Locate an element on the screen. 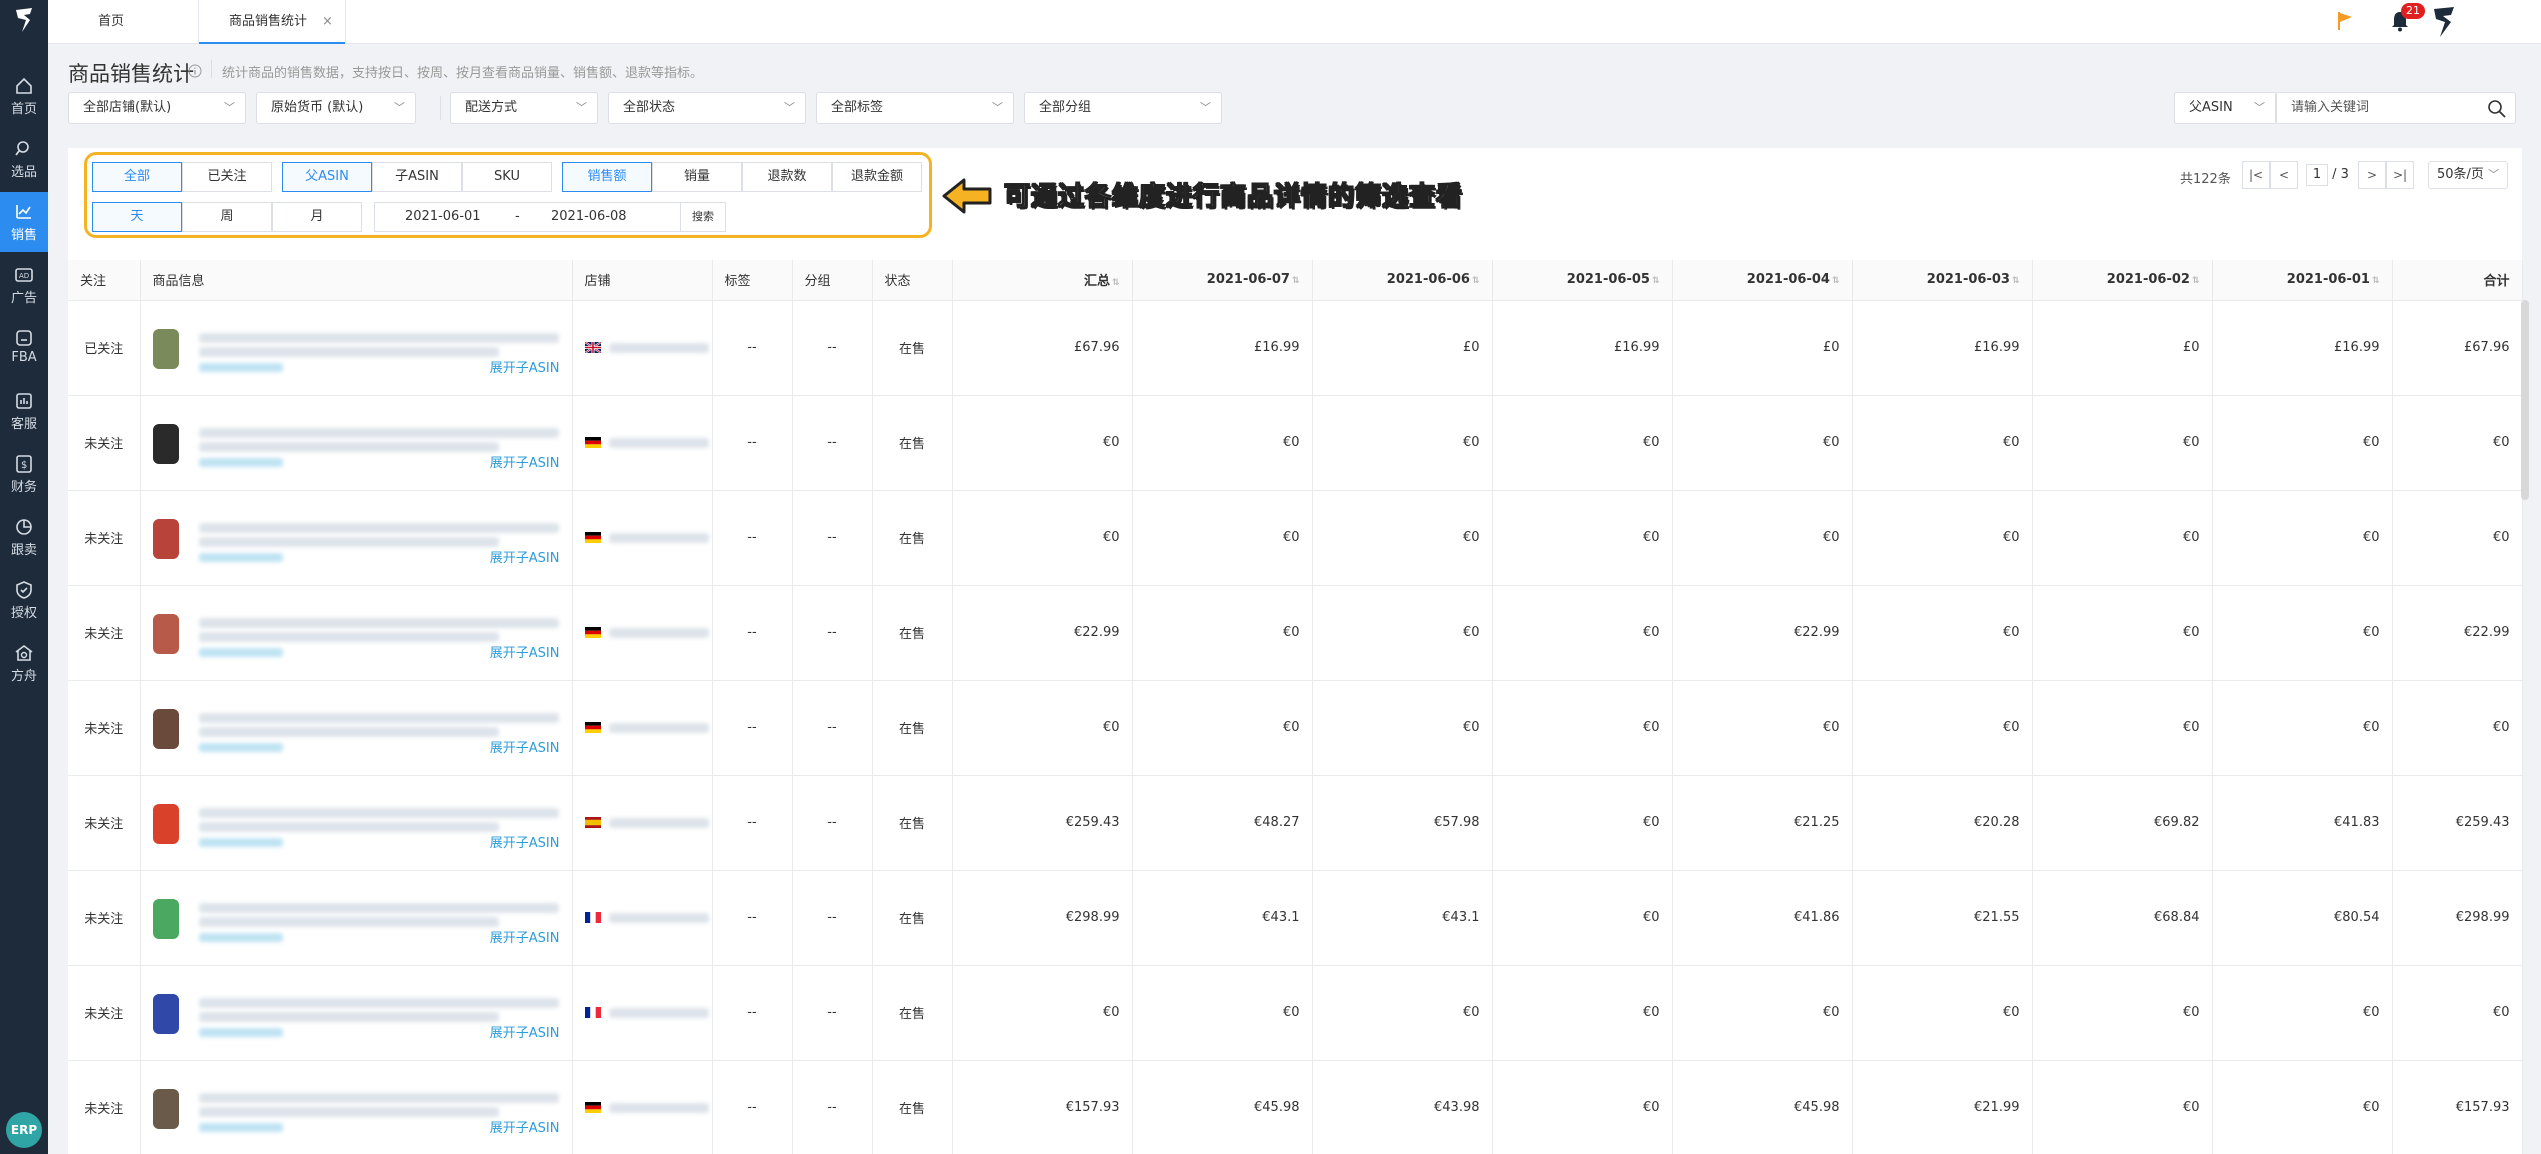  column-header: 2021-06-04 ⇅ is located at coordinates (1762, 280).